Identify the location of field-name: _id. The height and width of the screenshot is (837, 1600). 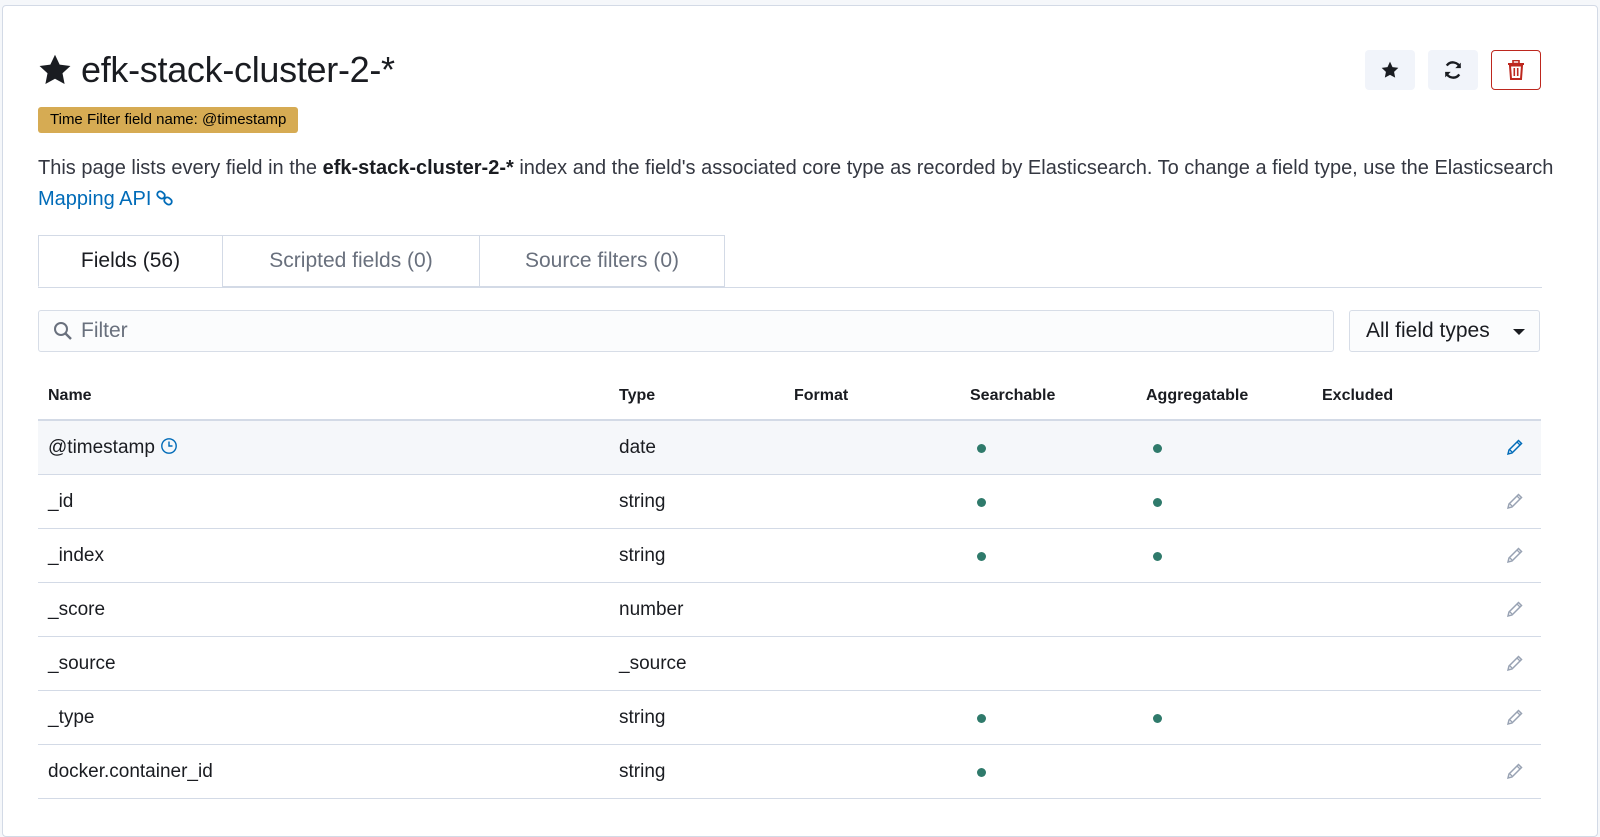
(60, 502).